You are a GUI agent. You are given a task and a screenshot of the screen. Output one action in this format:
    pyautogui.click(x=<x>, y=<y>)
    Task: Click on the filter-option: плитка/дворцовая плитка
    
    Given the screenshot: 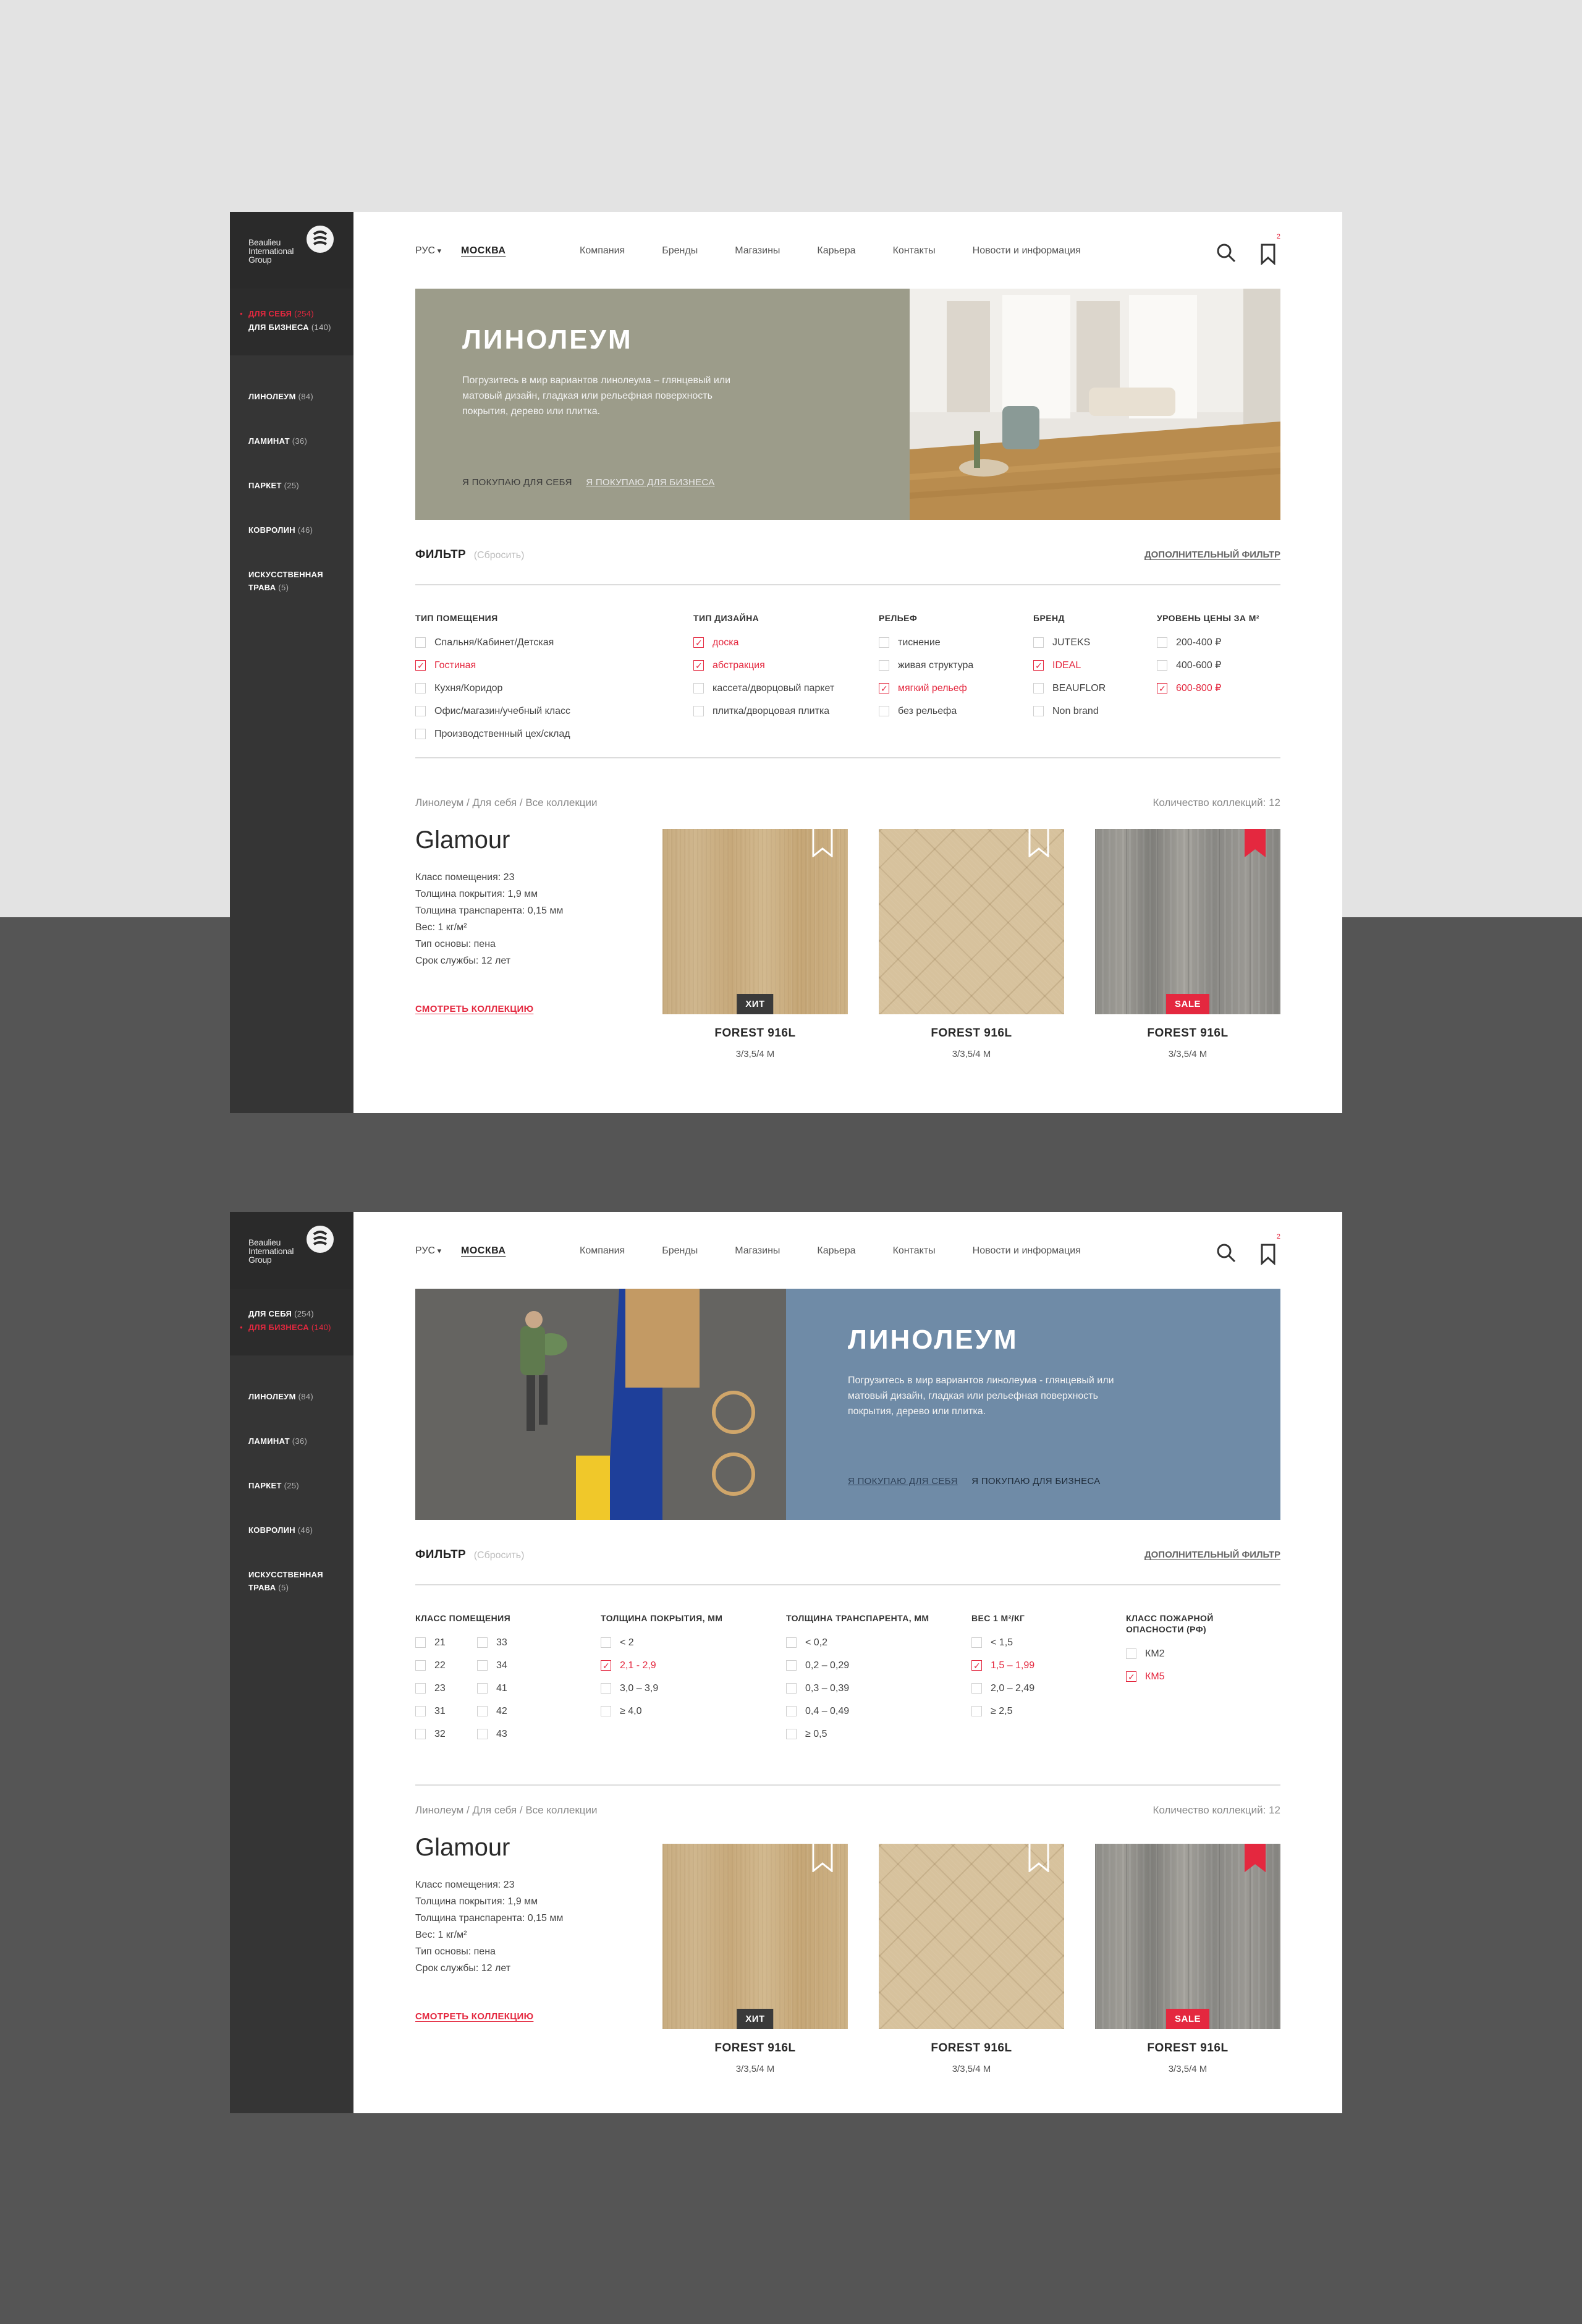 What is the action you would take?
    pyautogui.click(x=763, y=711)
    